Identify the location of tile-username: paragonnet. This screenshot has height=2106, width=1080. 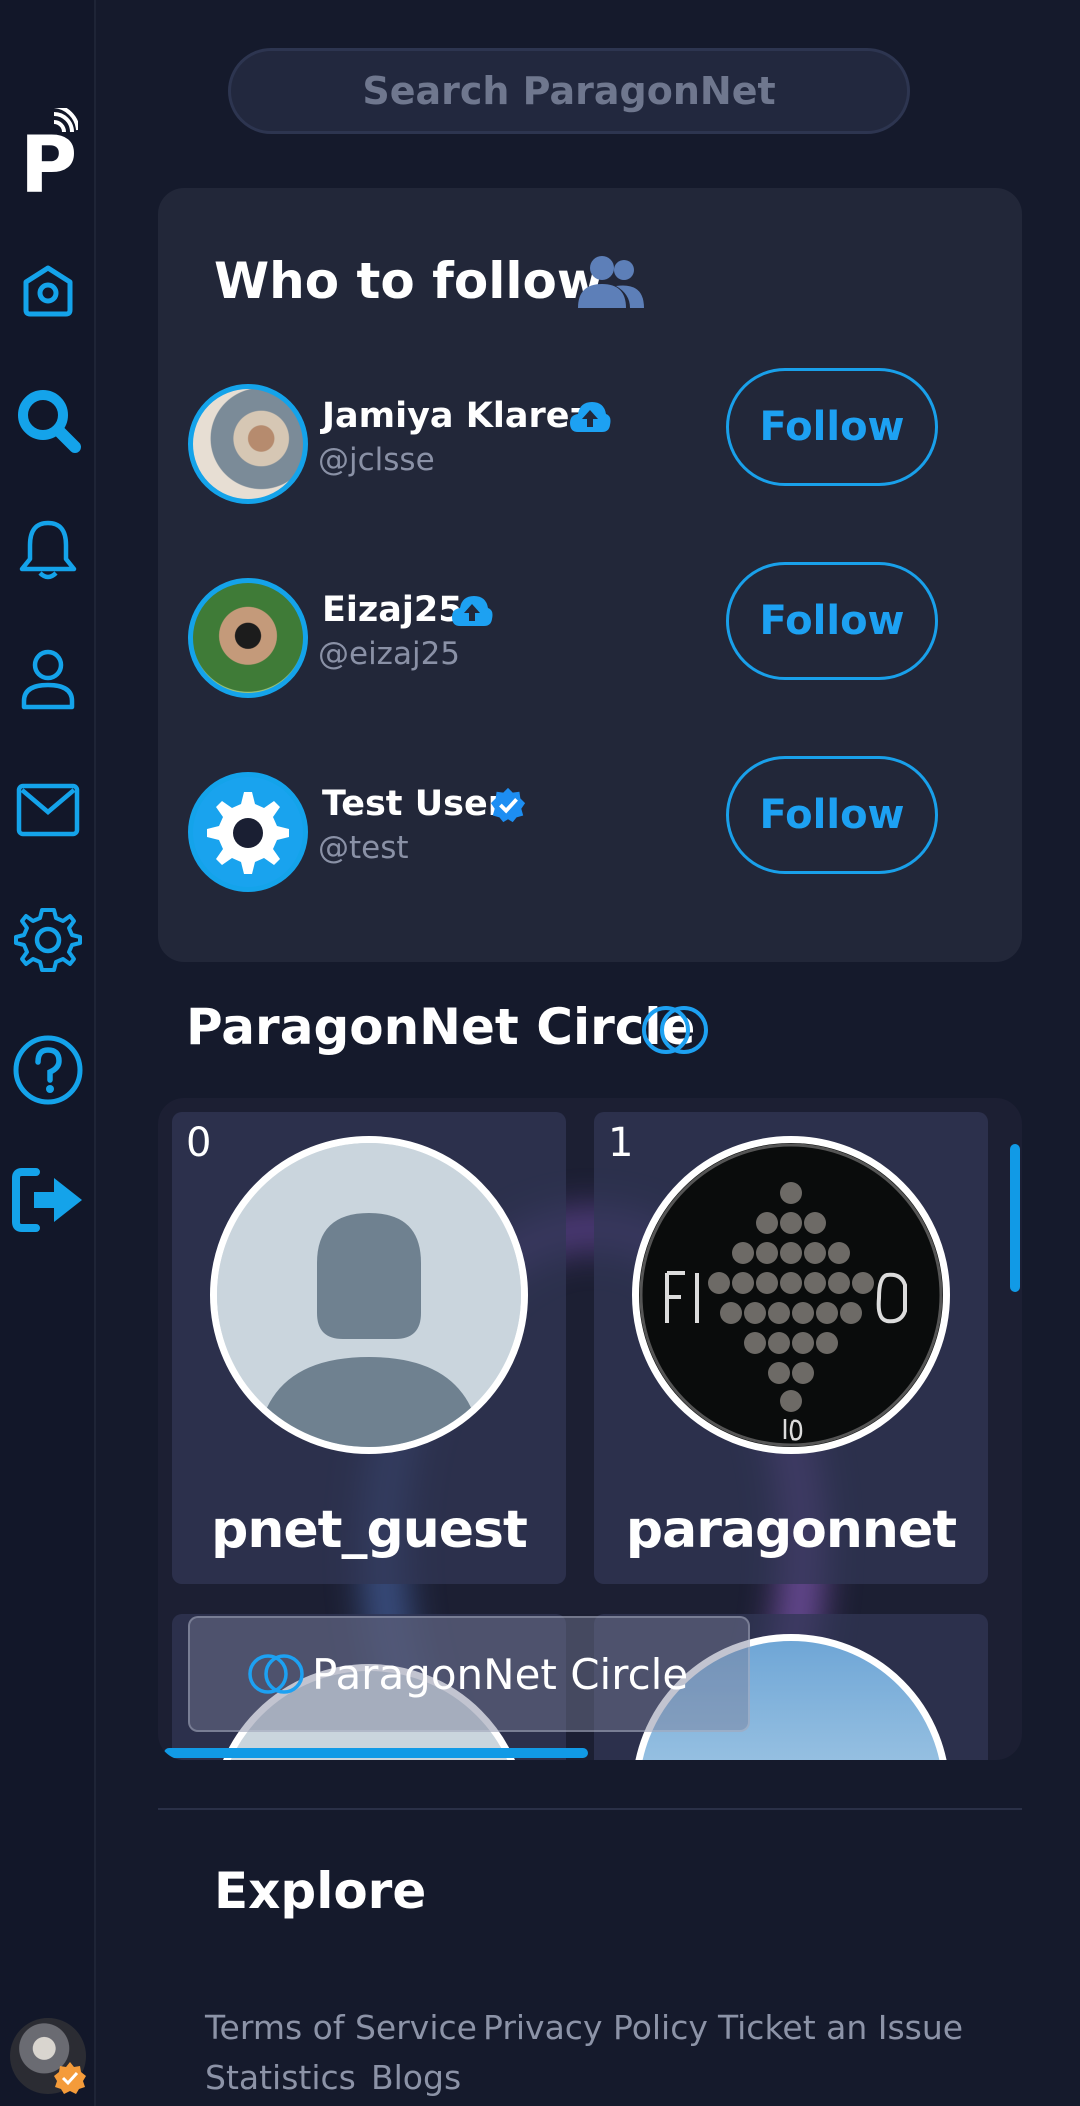
(791, 1530).